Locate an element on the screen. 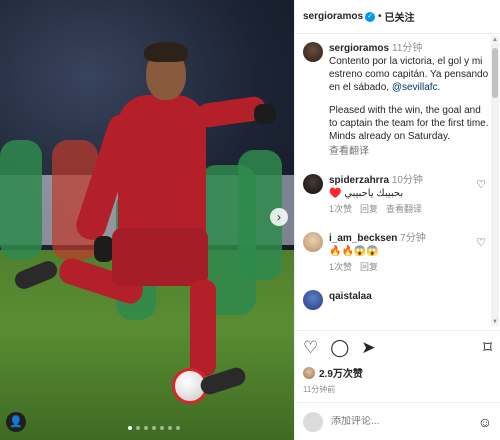 The height and width of the screenshot is (440, 500). carousel-dots is located at coordinates (154, 428).